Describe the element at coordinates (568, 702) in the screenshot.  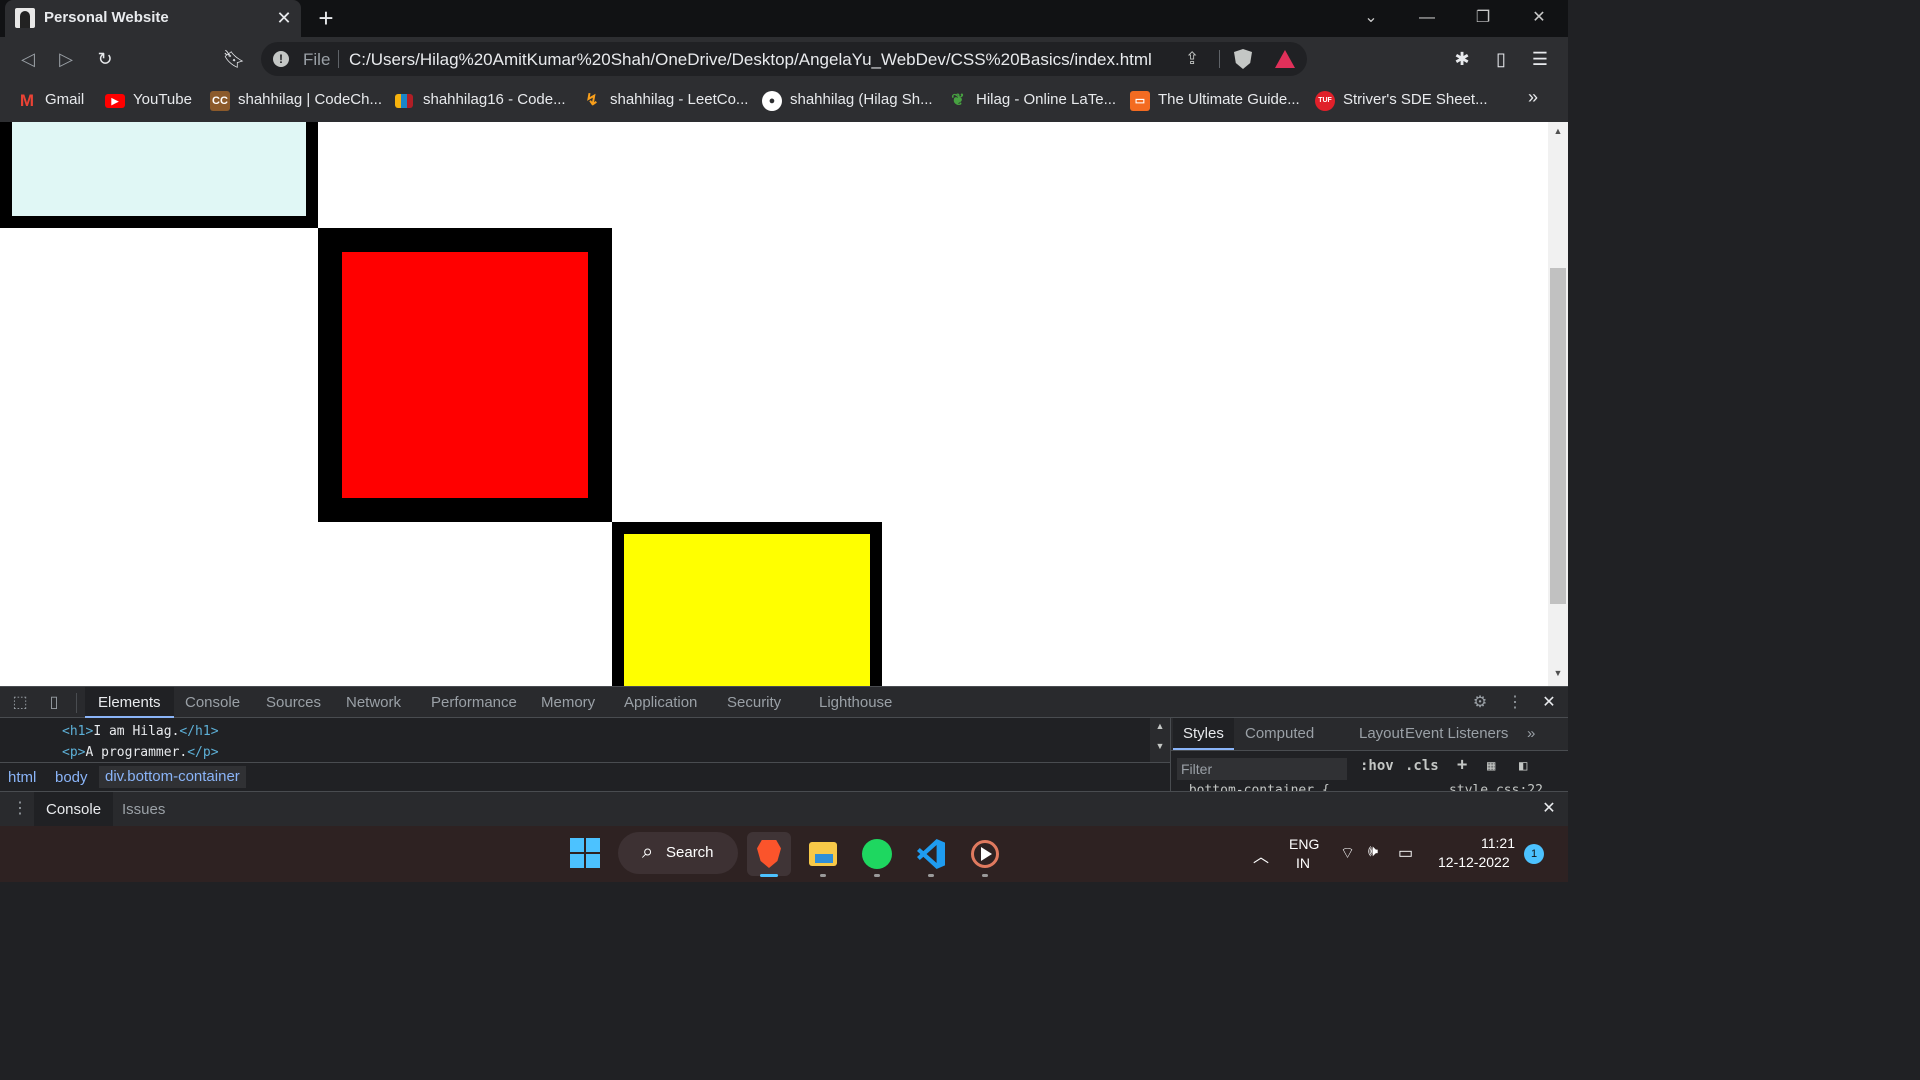
I see `tab-memory: Memory` at that location.